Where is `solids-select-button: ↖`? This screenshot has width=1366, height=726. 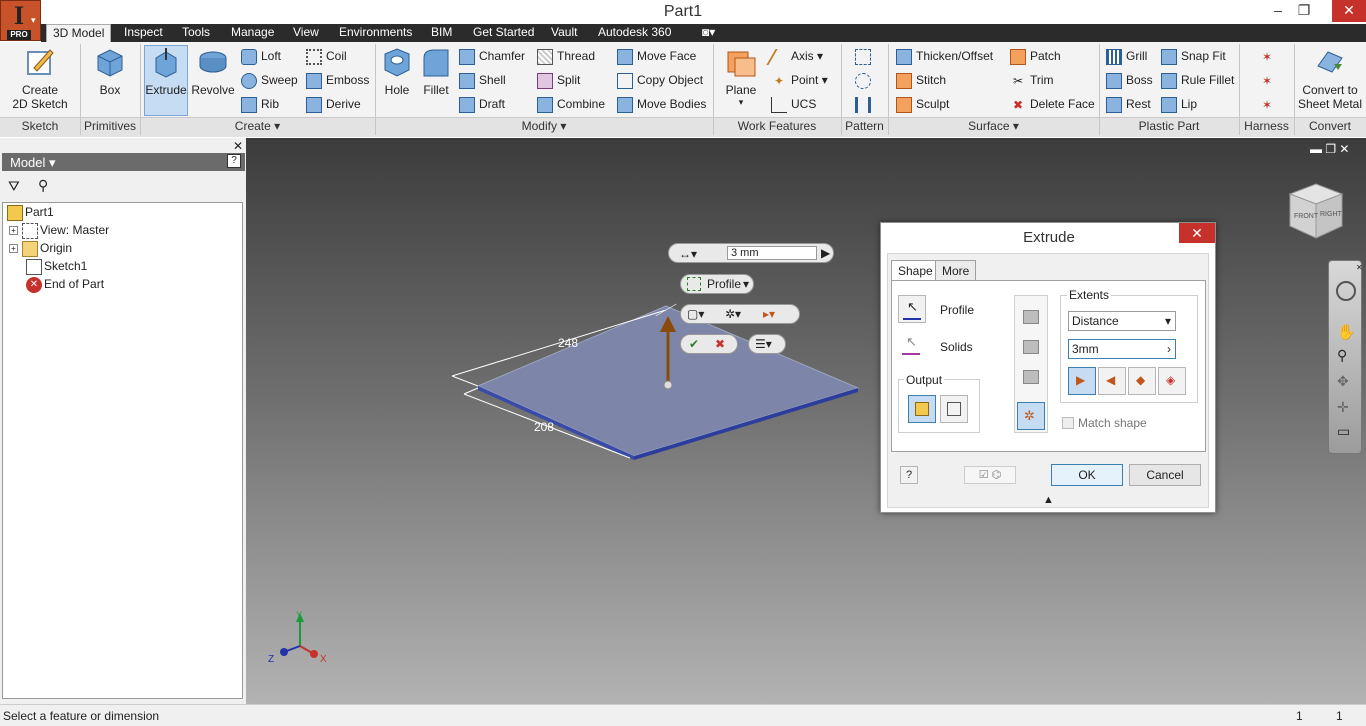 solids-select-button: ↖ is located at coordinates (912, 345).